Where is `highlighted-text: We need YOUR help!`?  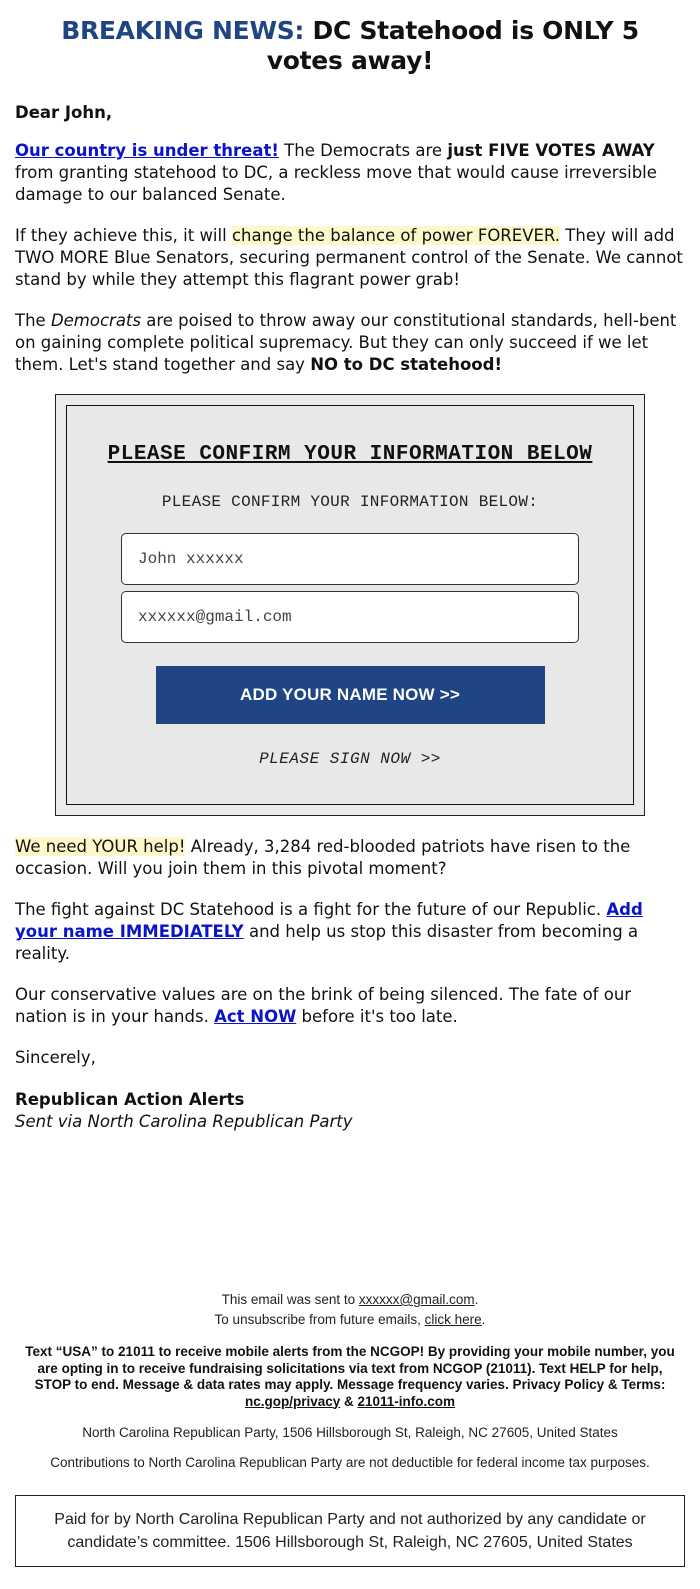 highlighted-text: We need YOUR help! is located at coordinates (100, 846).